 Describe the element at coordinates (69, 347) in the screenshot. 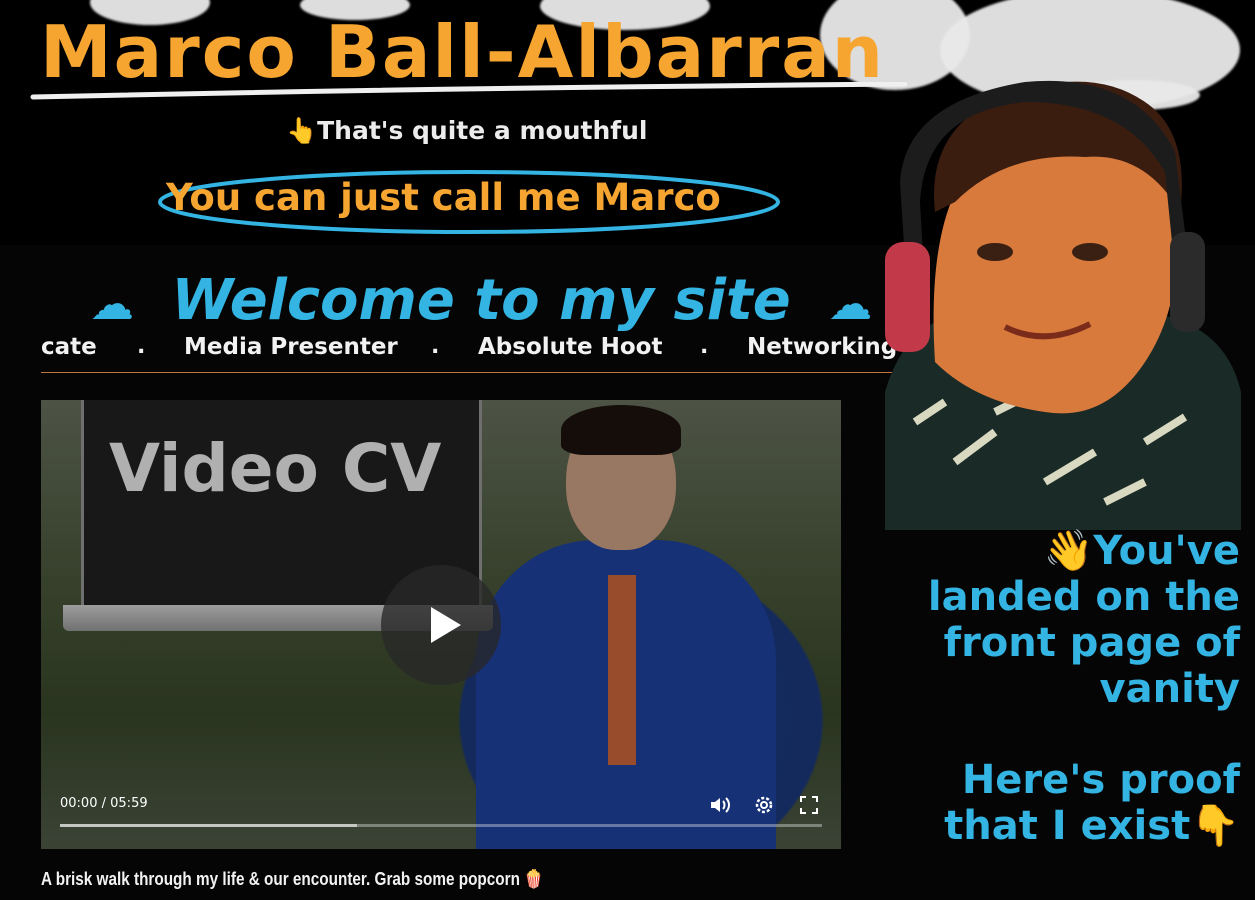

I see `marquee-item: cate` at that location.